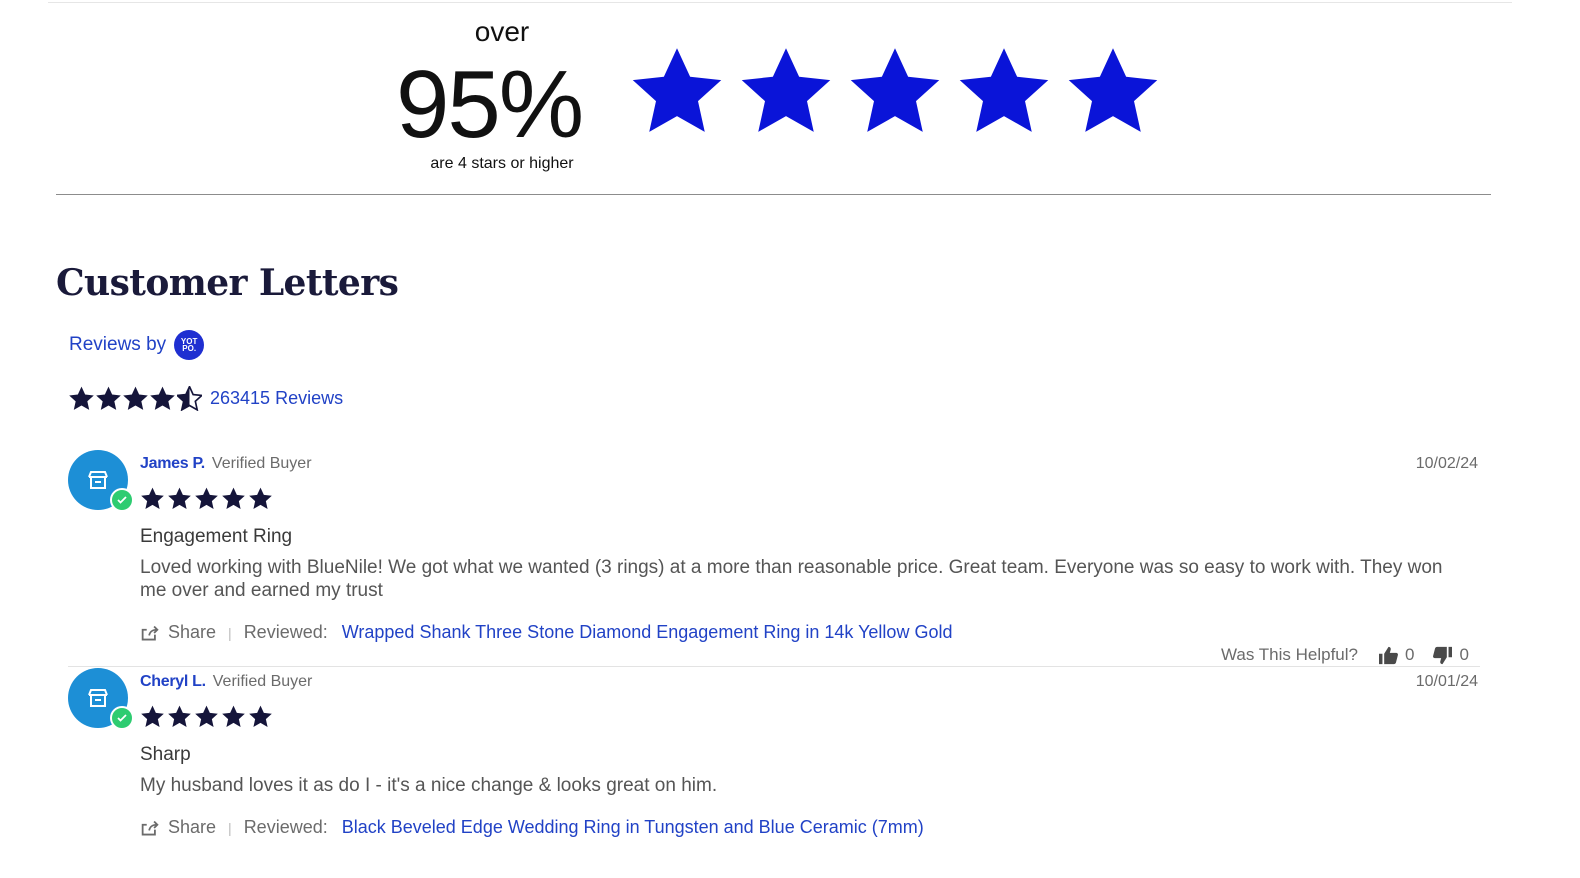 Image resolution: width=1580 pixels, height=878 pixels. I want to click on average-rating-stars, so click(135, 398).